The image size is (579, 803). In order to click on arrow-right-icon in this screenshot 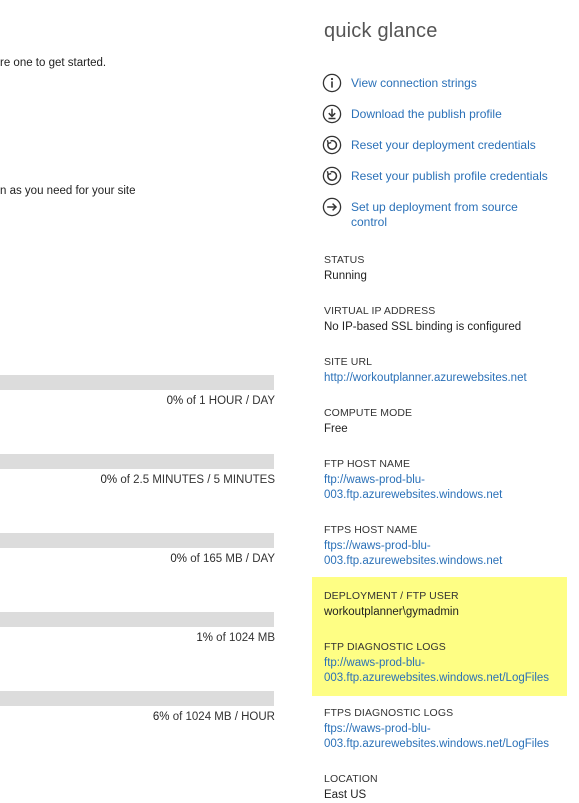, I will do `click(332, 207)`.